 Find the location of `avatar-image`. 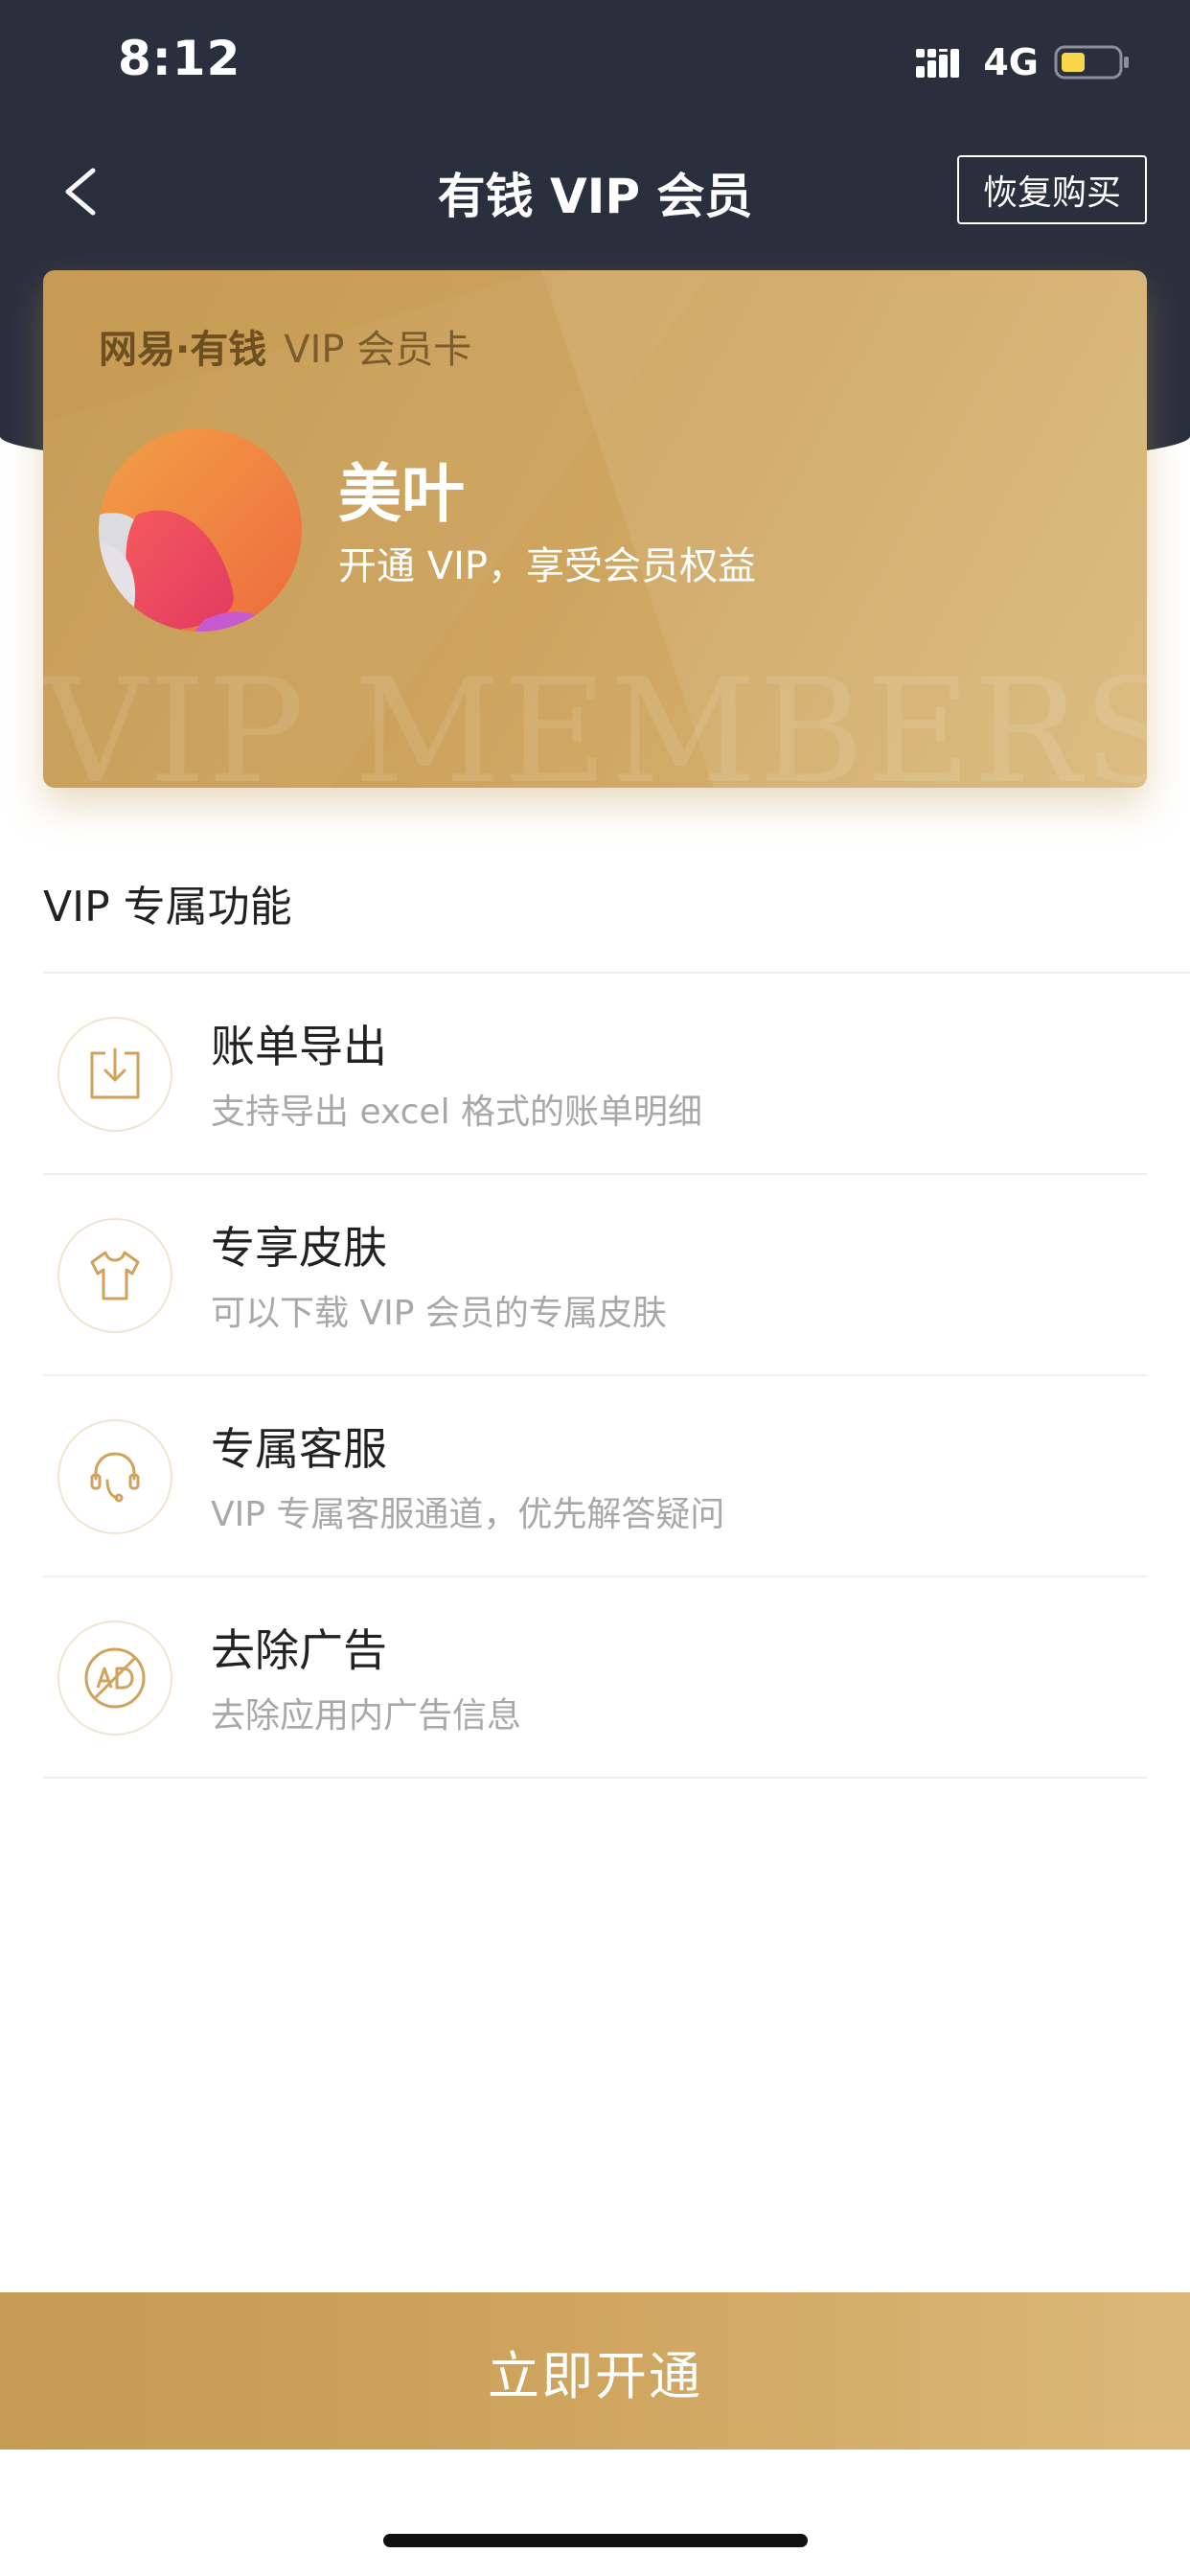

avatar-image is located at coordinates (201, 530).